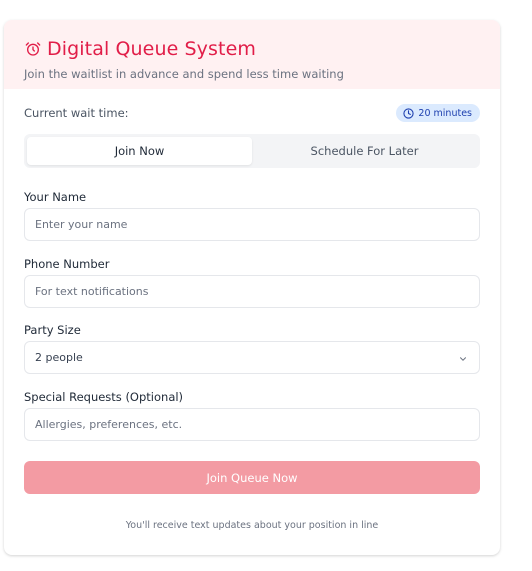  What do you see at coordinates (445, 113) in the screenshot?
I see `wait-time-value: 20 minutes` at bounding box center [445, 113].